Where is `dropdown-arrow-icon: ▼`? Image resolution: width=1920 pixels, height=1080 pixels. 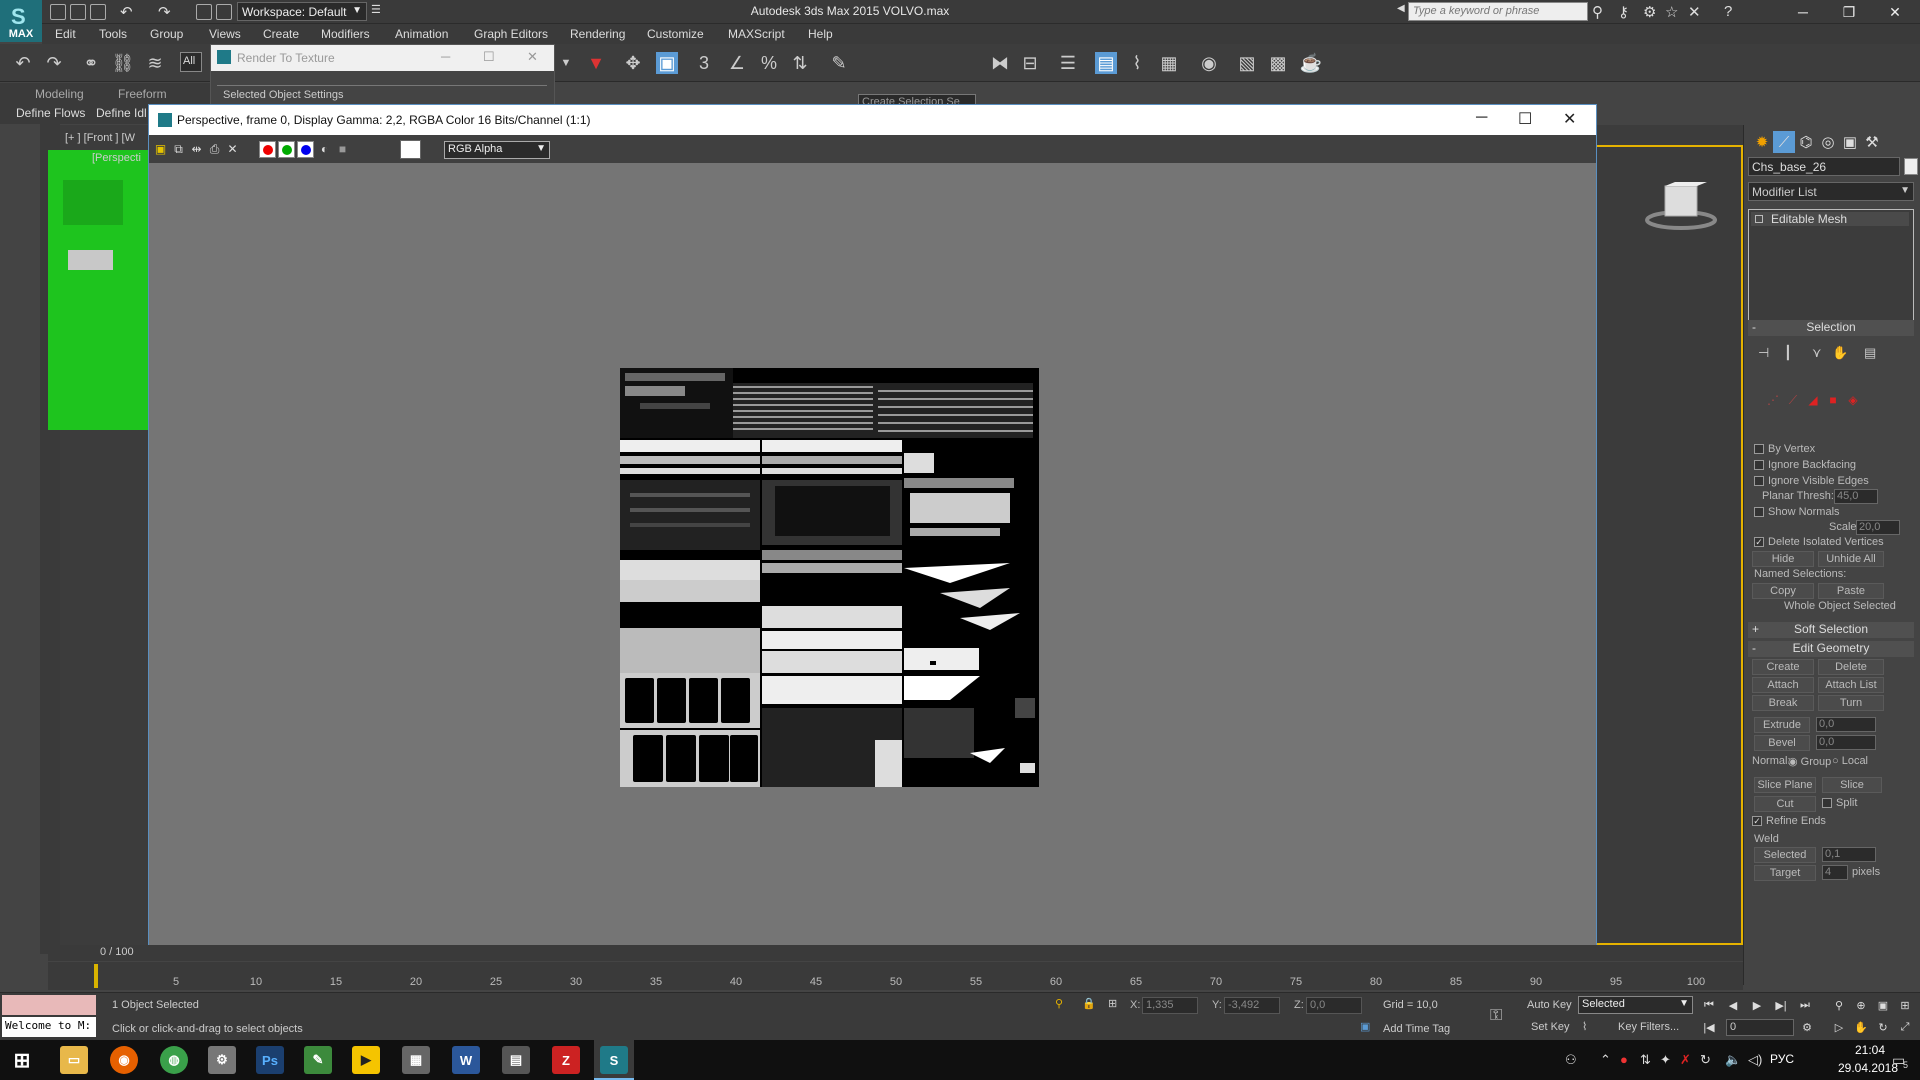
dropdown-arrow-icon: ▼ is located at coordinates (566, 63).